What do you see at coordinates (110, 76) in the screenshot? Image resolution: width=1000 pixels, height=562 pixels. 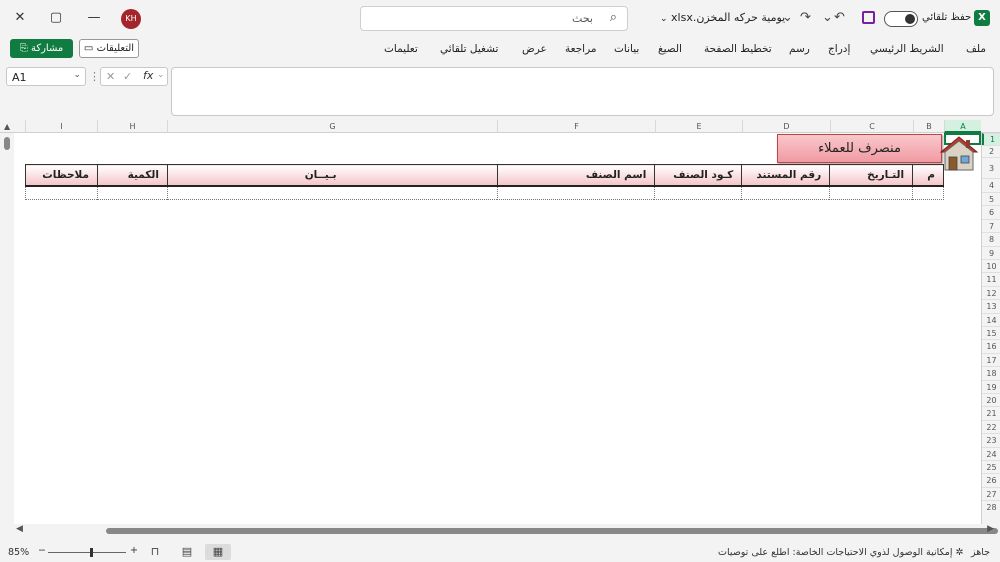 I see `cancel-icon: ✕` at bounding box center [110, 76].